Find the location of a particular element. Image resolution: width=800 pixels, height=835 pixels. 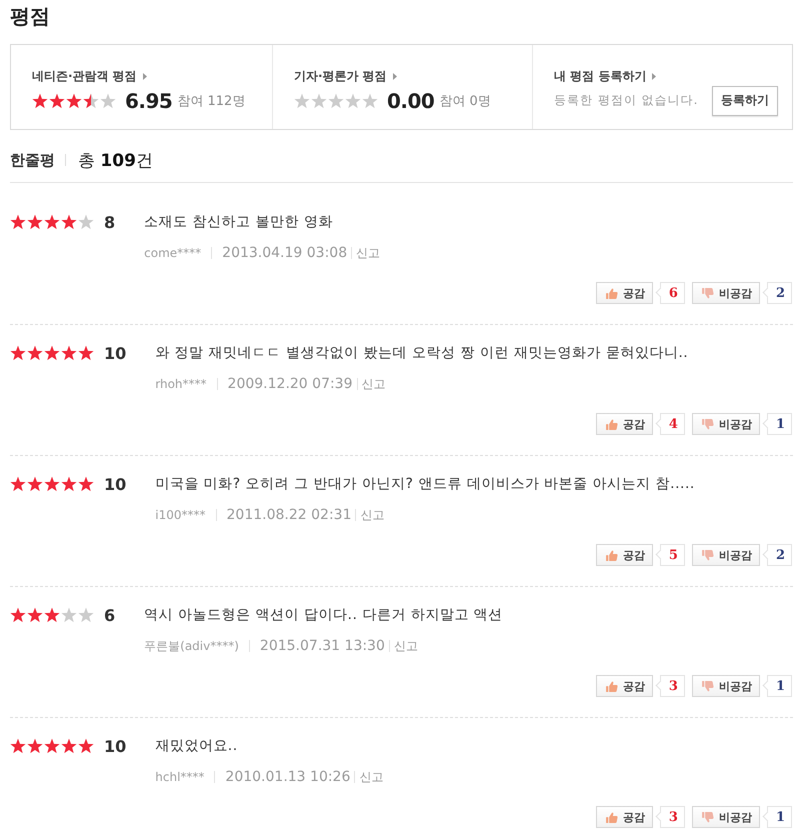

review-text: 역시 아놀드형은 액션이 답이다.. 다른거 하지말고 액션 is located at coordinates (323, 615).